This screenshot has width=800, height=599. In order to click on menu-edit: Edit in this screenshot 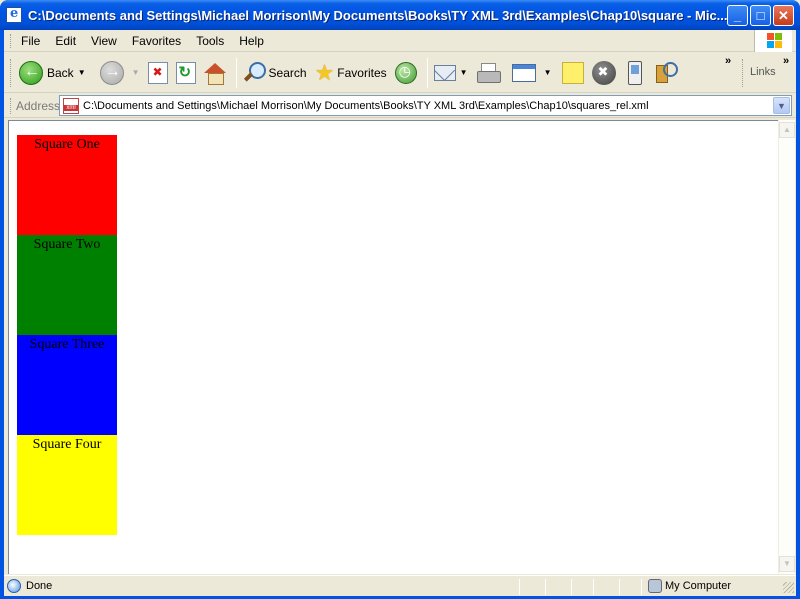, I will do `click(65, 41)`.